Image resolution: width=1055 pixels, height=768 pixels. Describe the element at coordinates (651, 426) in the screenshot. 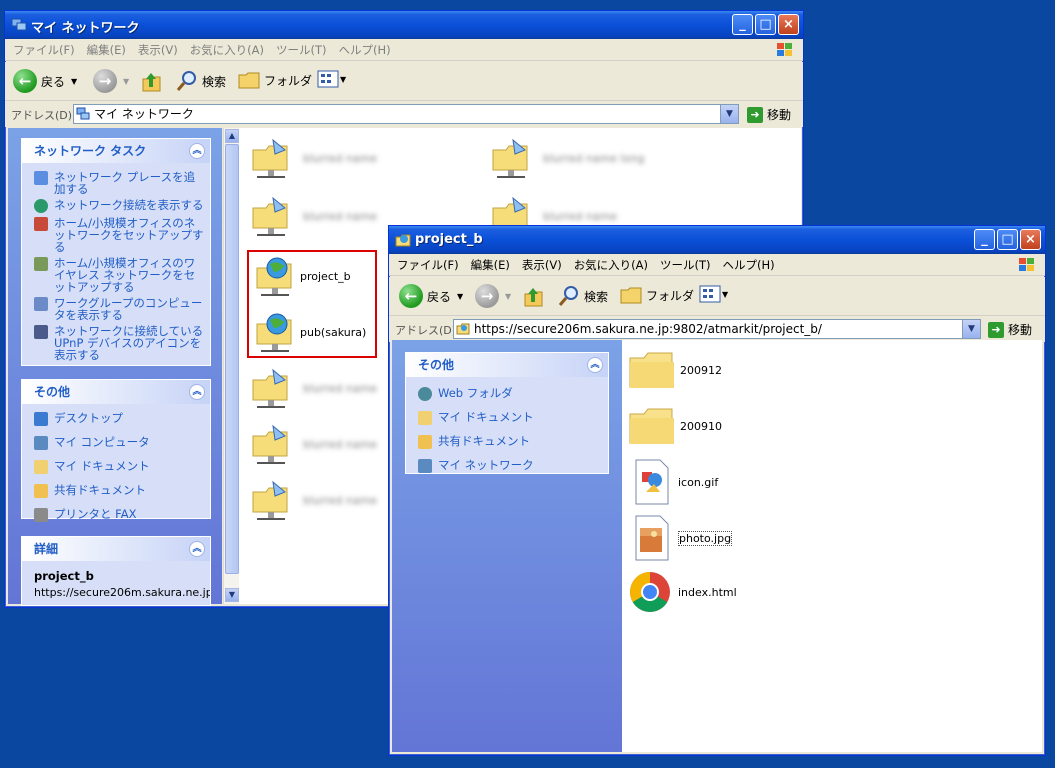

I see `folder-icon` at that location.